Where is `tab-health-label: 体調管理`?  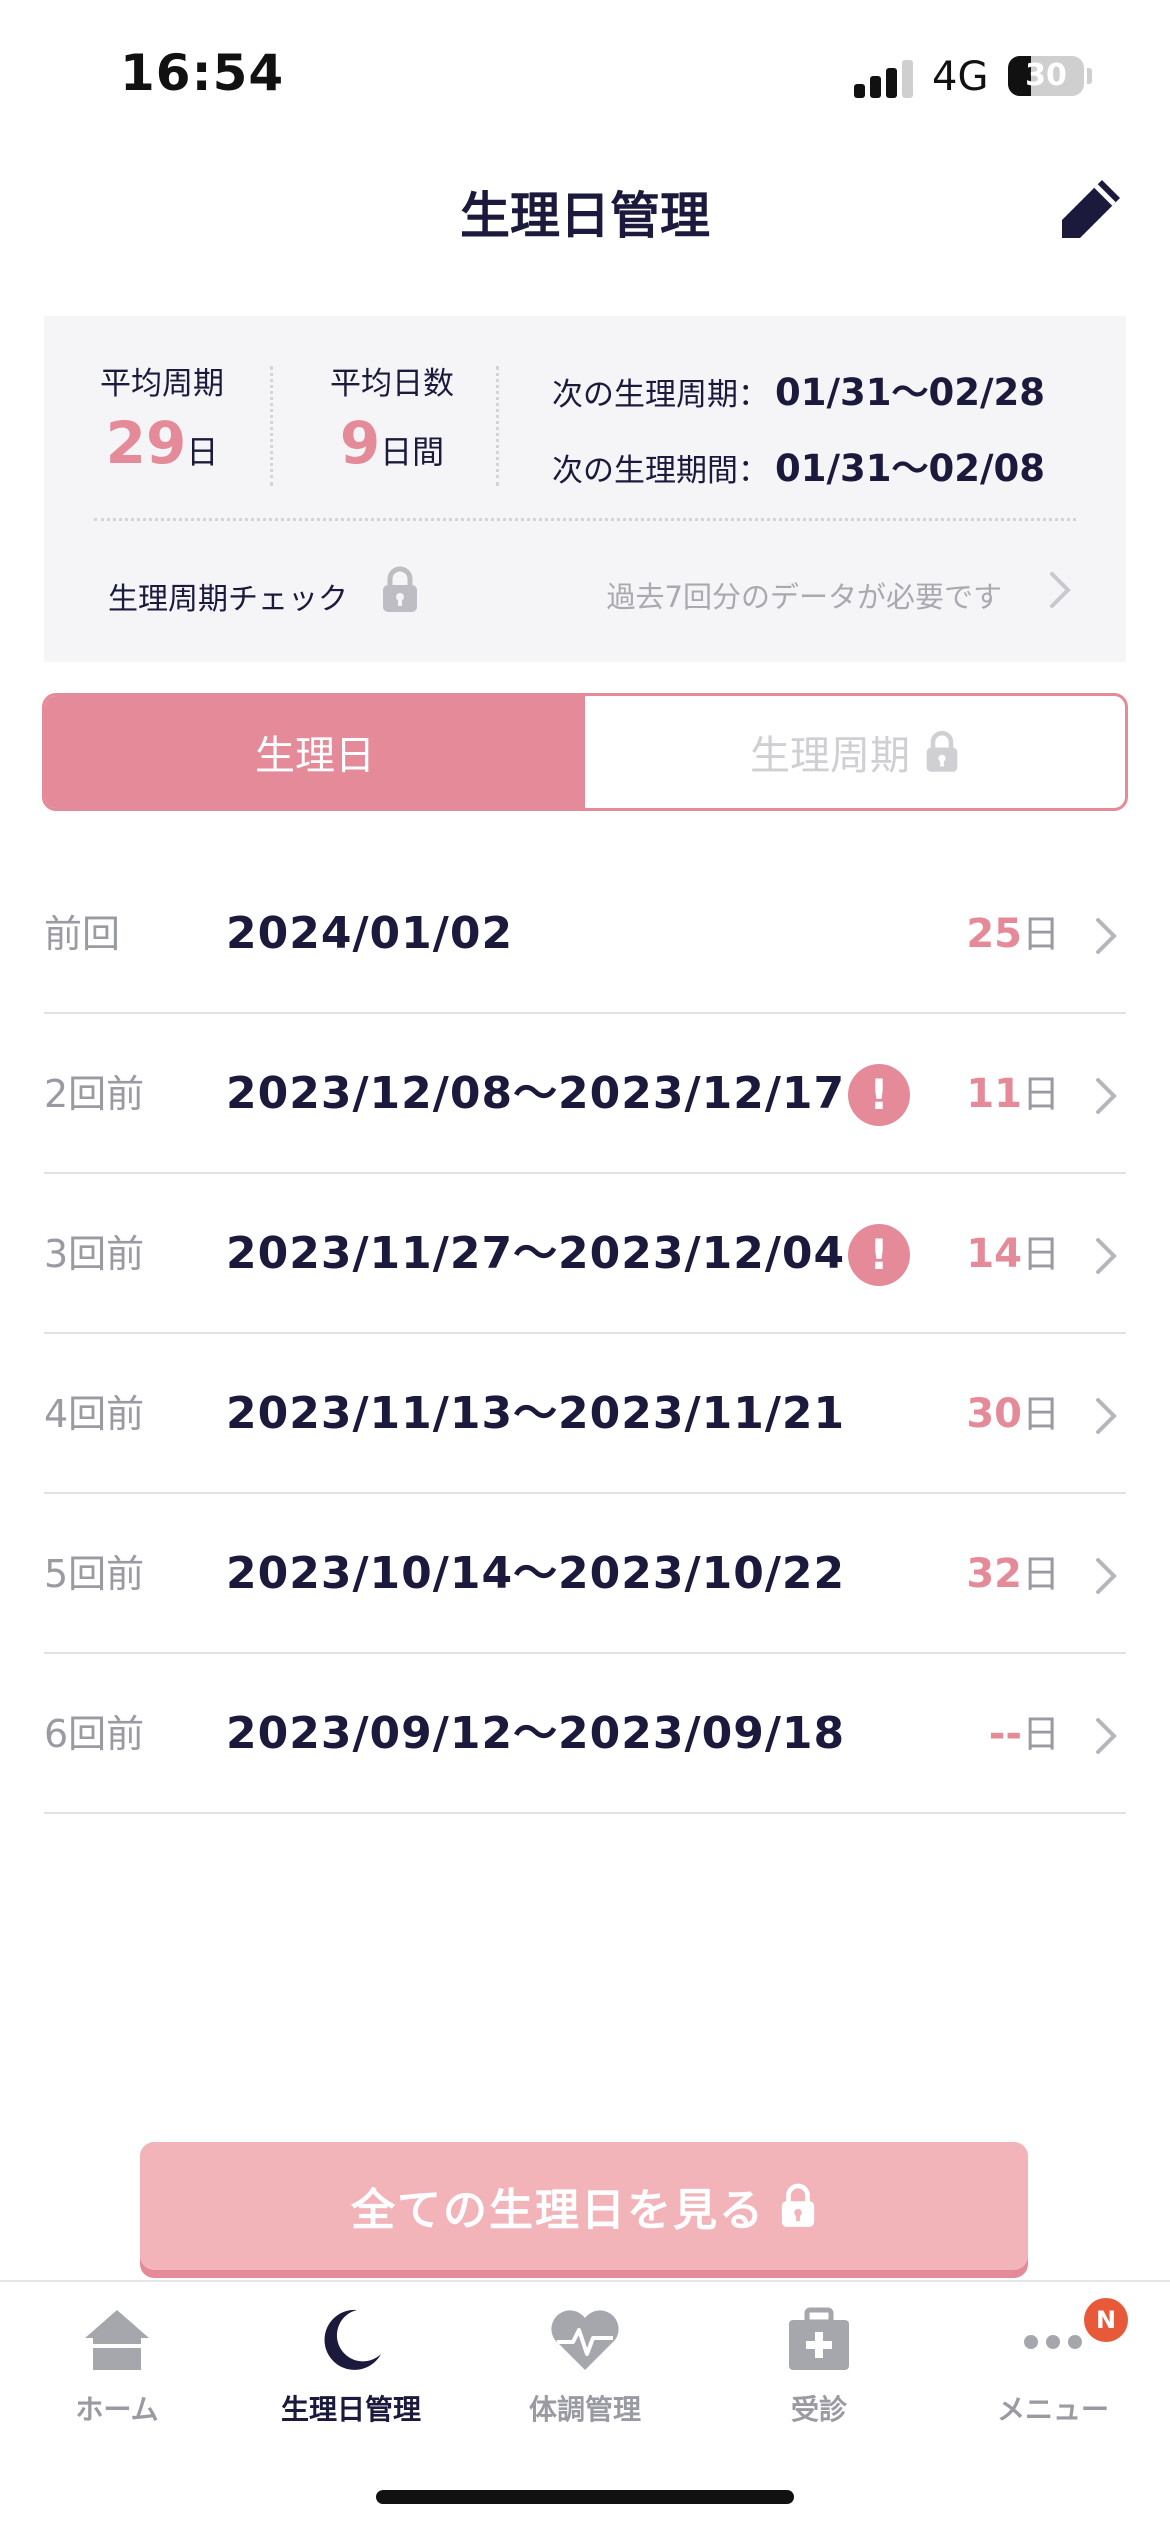 tab-health-label: 体調管理 is located at coordinates (584, 2409).